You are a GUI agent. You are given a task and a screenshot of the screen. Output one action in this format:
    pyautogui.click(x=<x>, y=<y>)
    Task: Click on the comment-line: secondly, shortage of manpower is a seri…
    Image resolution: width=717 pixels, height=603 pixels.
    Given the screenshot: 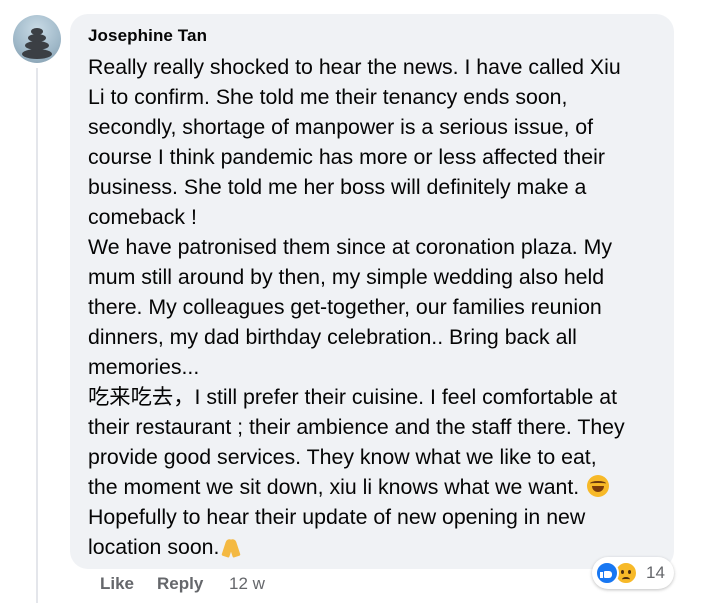 What is the action you would take?
    pyautogui.click(x=341, y=127)
    